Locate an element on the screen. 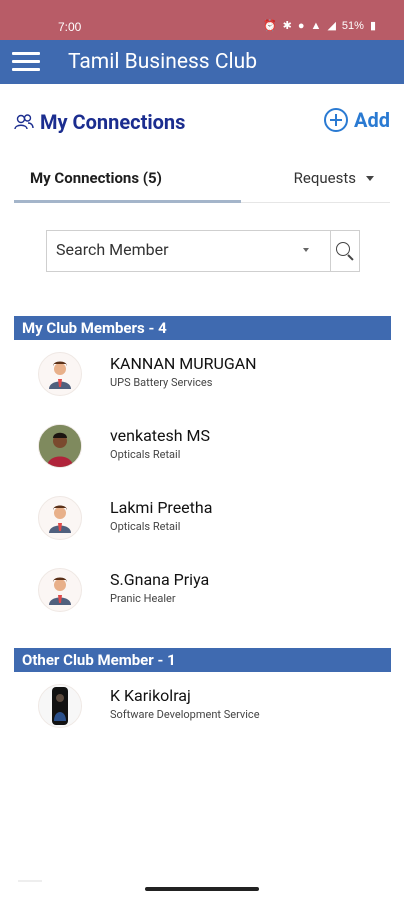 Image resolution: width=404 pixels, height=900 pixels. menu-icon is located at coordinates (26, 62).